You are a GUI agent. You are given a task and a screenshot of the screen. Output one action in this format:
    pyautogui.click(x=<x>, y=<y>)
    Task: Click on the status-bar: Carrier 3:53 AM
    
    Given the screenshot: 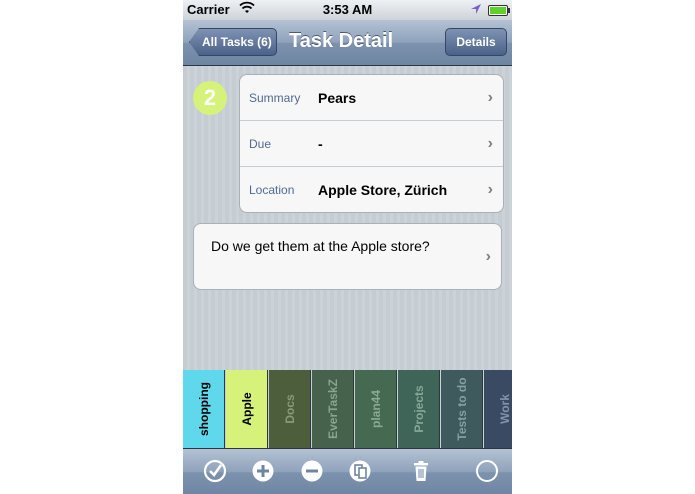 What is the action you would take?
    pyautogui.click(x=347, y=10)
    